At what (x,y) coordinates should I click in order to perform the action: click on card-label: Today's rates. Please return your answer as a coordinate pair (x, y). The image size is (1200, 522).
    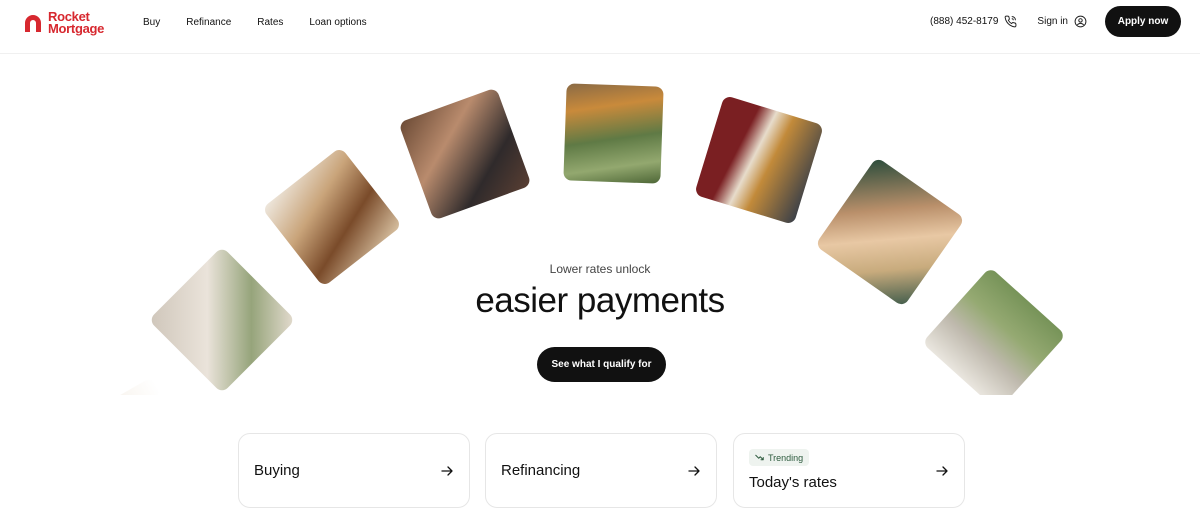
    Looking at the image, I should click on (793, 482).